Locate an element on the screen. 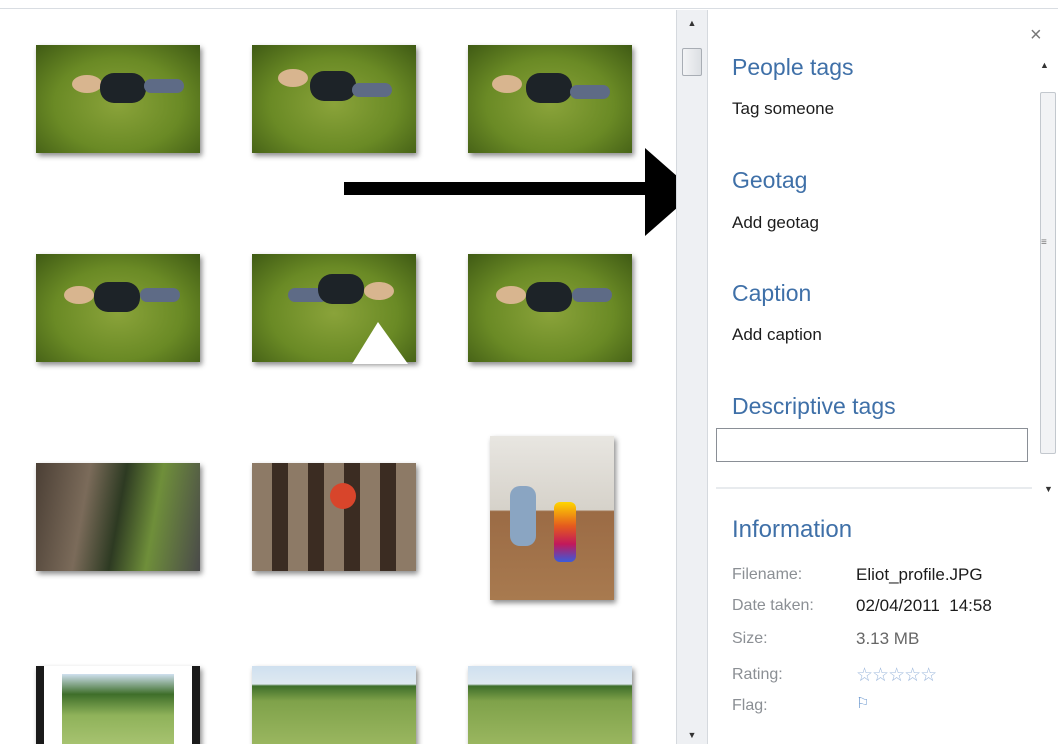 Image resolution: width=1058 pixels, height=744 pixels. caption-title: Caption is located at coordinates (772, 293).